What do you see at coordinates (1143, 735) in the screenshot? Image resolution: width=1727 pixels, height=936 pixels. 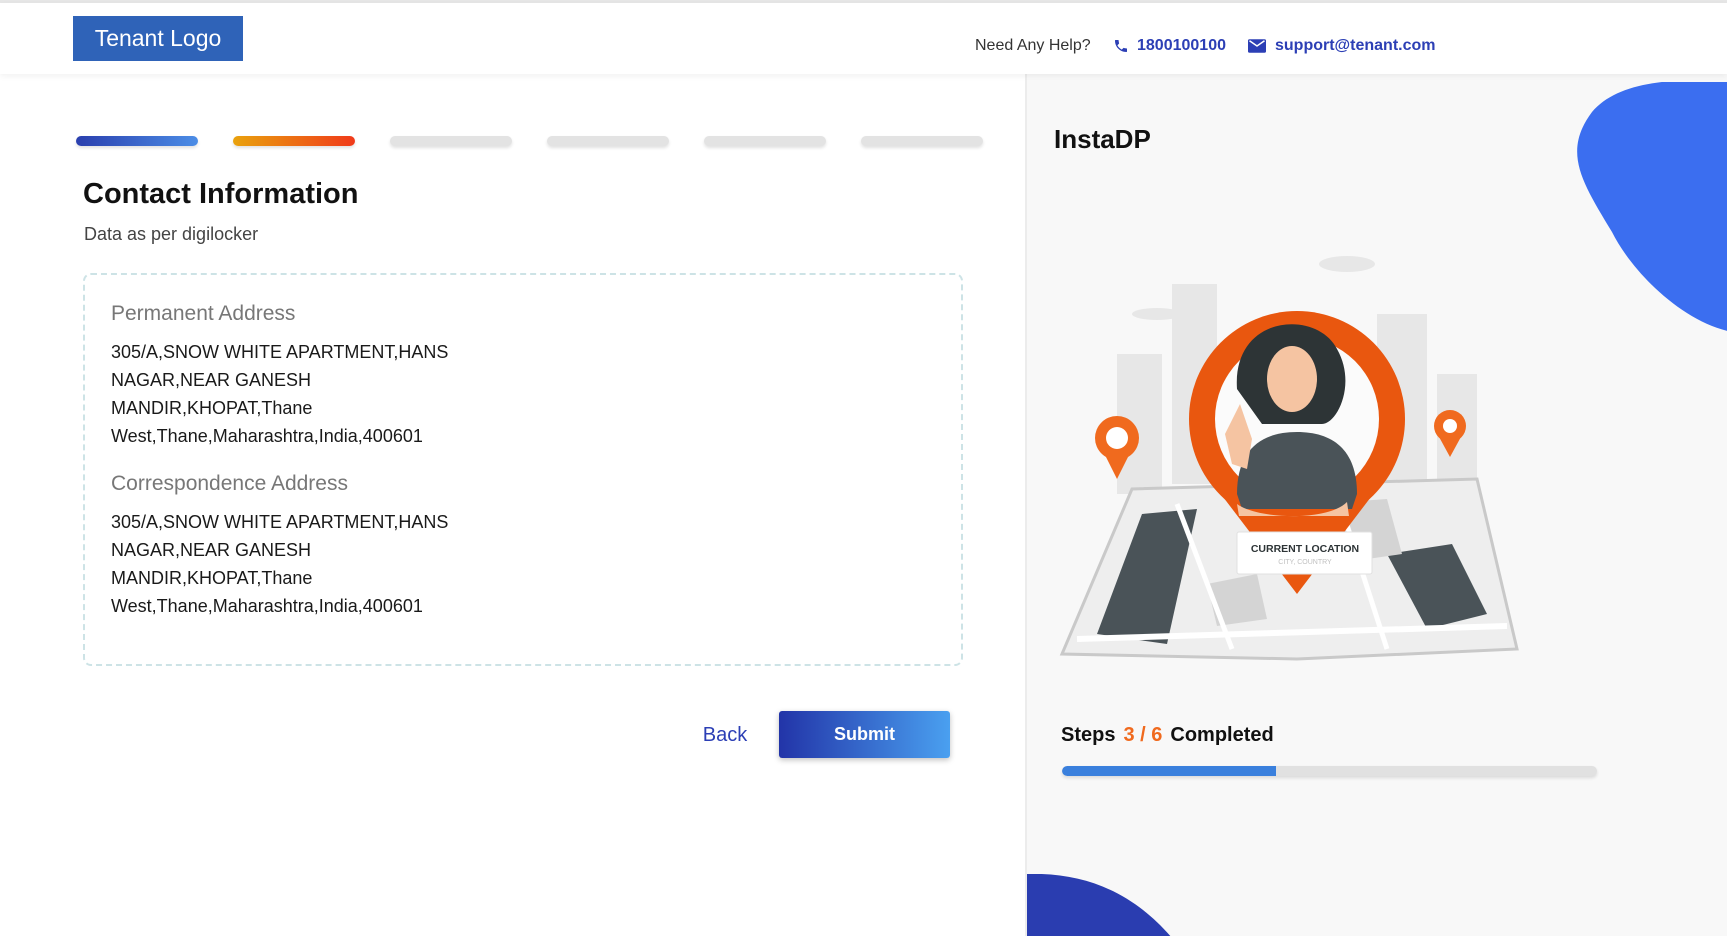 I see `steps-count: 3 / 6` at bounding box center [1143, 735].